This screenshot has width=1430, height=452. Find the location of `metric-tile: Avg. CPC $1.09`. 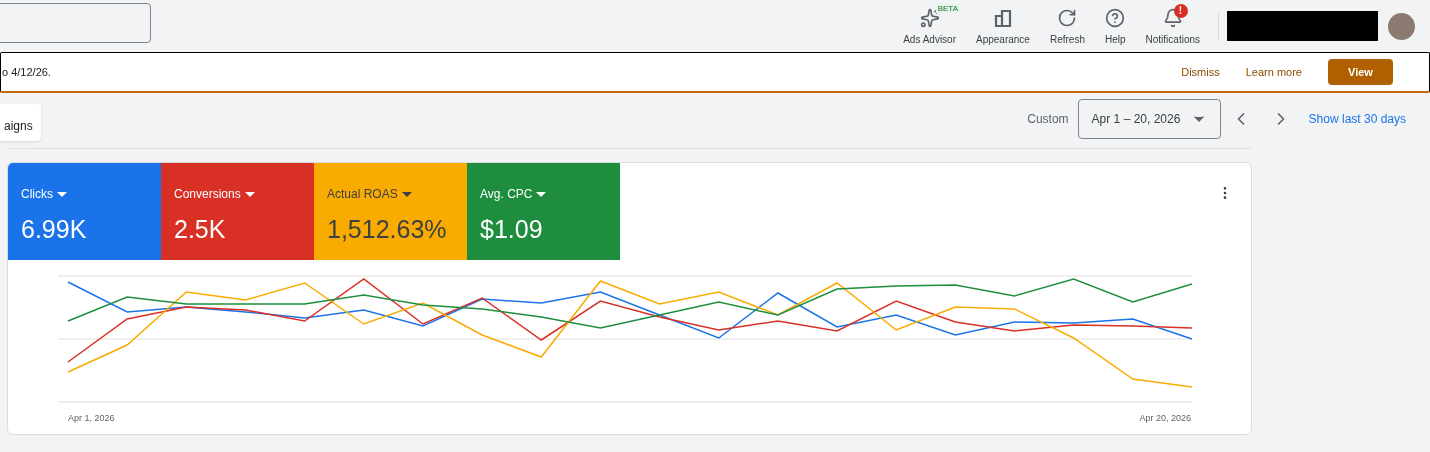

metric-tile: Avg. CPC $1.09 is located at coordinates (543, 211).